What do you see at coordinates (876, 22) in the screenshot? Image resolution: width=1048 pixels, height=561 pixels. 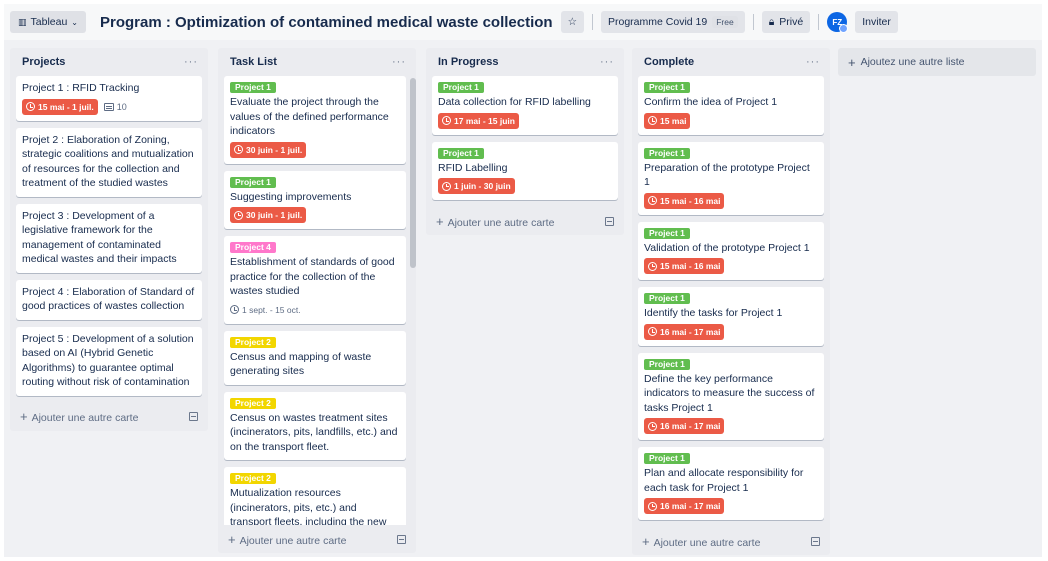 I see `invite-button: Inviter` at bounding box center [876, 22].